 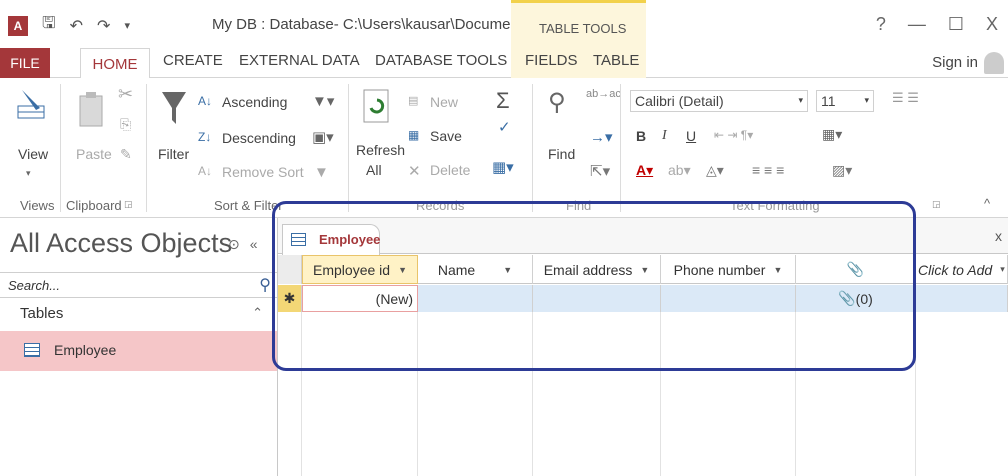 What do you see at coordinates (616, 60) in the screenshot?
I see `tab-table: TABLE` at bounding box center [616, 60].